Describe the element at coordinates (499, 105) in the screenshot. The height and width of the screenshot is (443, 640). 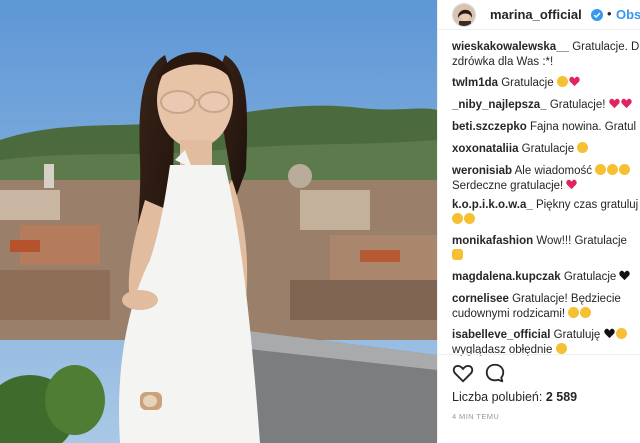
I see `comment-username: _niby_najlepsza_` at that location.